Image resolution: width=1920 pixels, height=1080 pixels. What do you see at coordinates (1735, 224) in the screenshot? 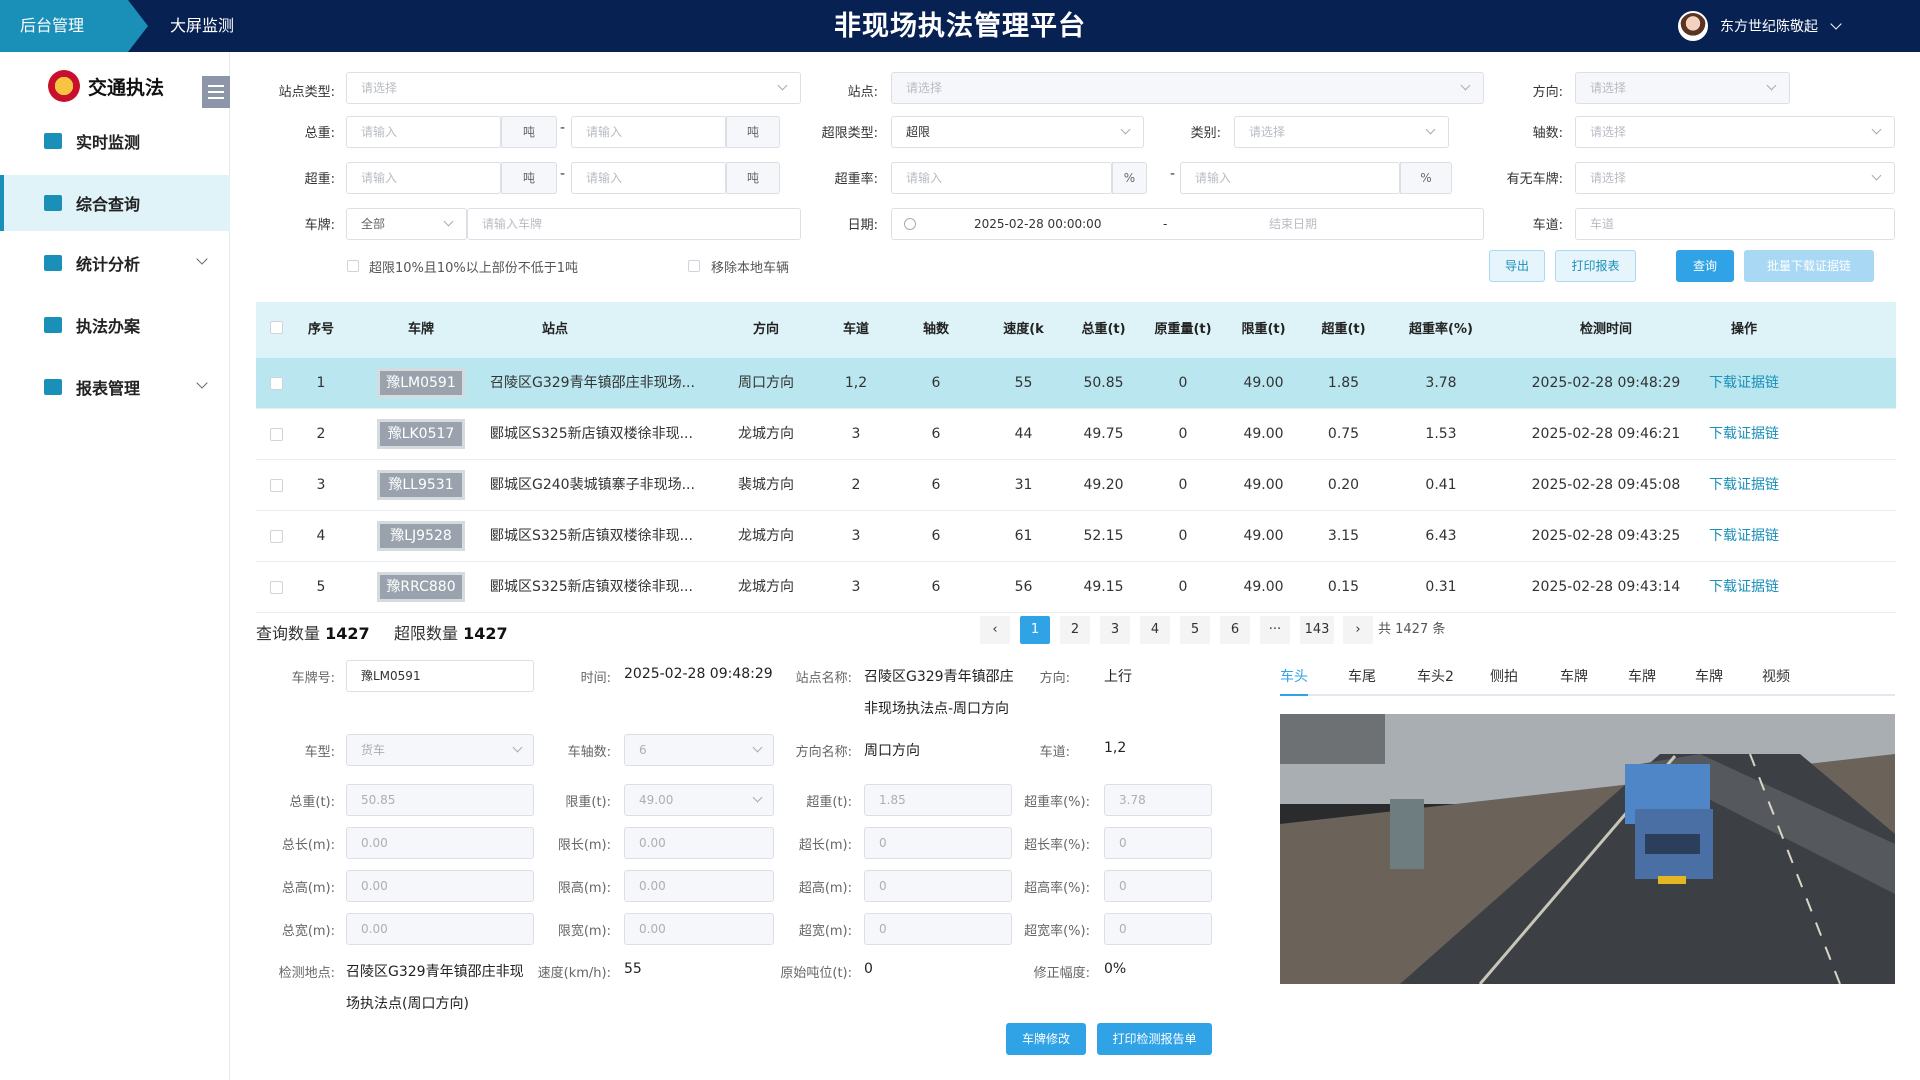
I see `lane-input: 车道` at bounding box center [1735, 224].